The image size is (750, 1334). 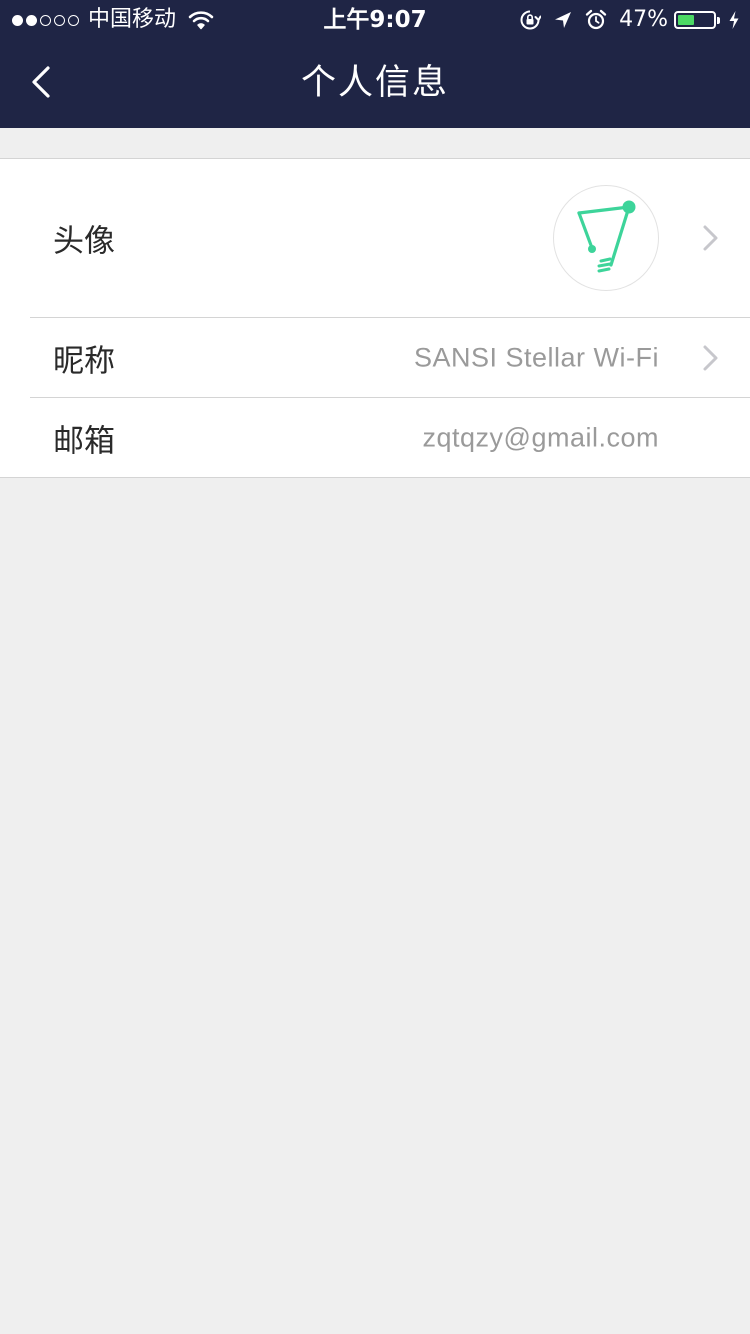 What do you see at coordinates (374, 83) in the screenshot?
I see `page-title: 个人信息` at bounding box center [374, 83].